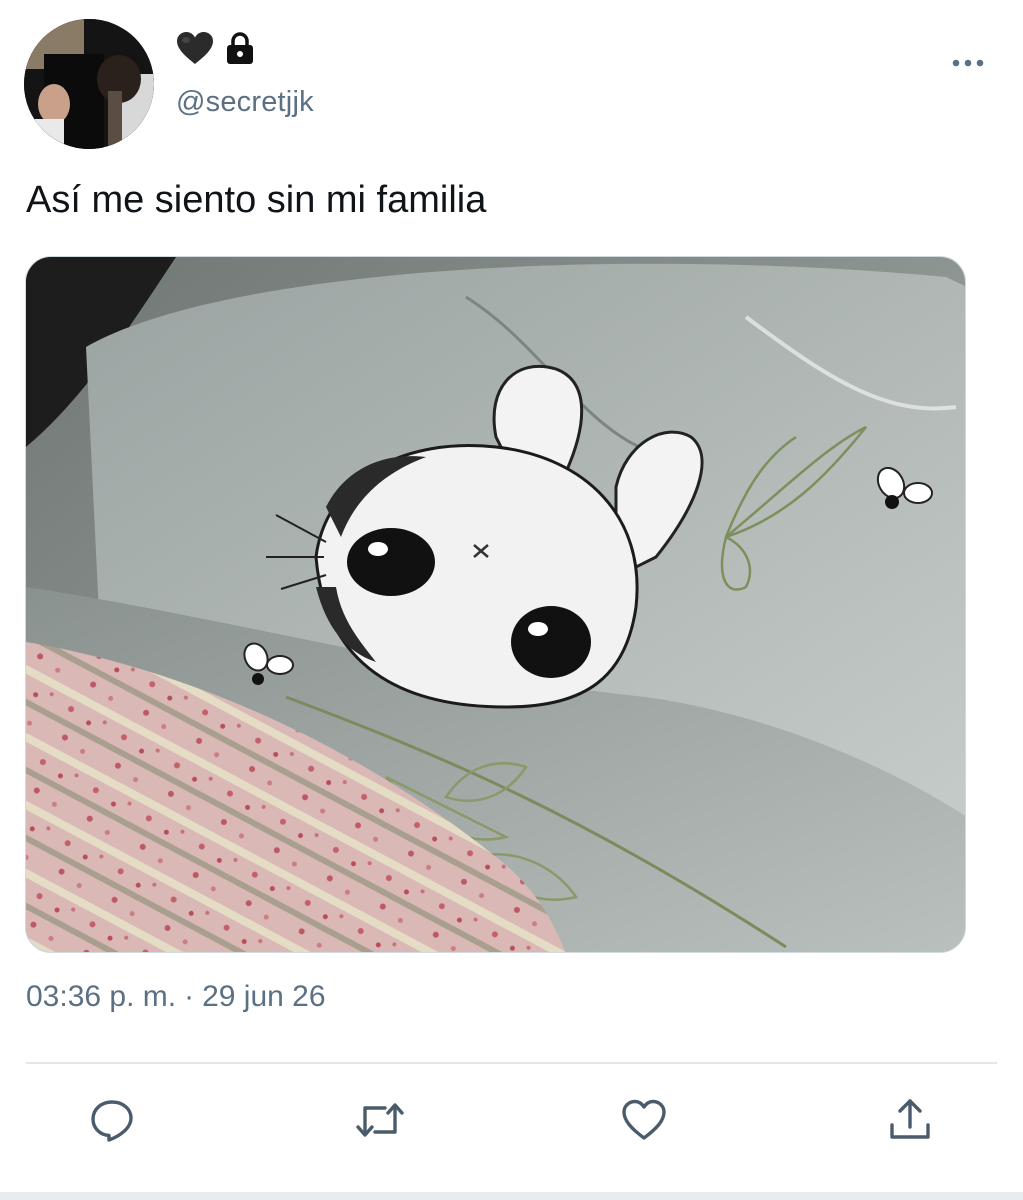 This screenshot has width=1023, height=1200. I want to click on tweet-time: 03:36 p. m., so click(101, 996).